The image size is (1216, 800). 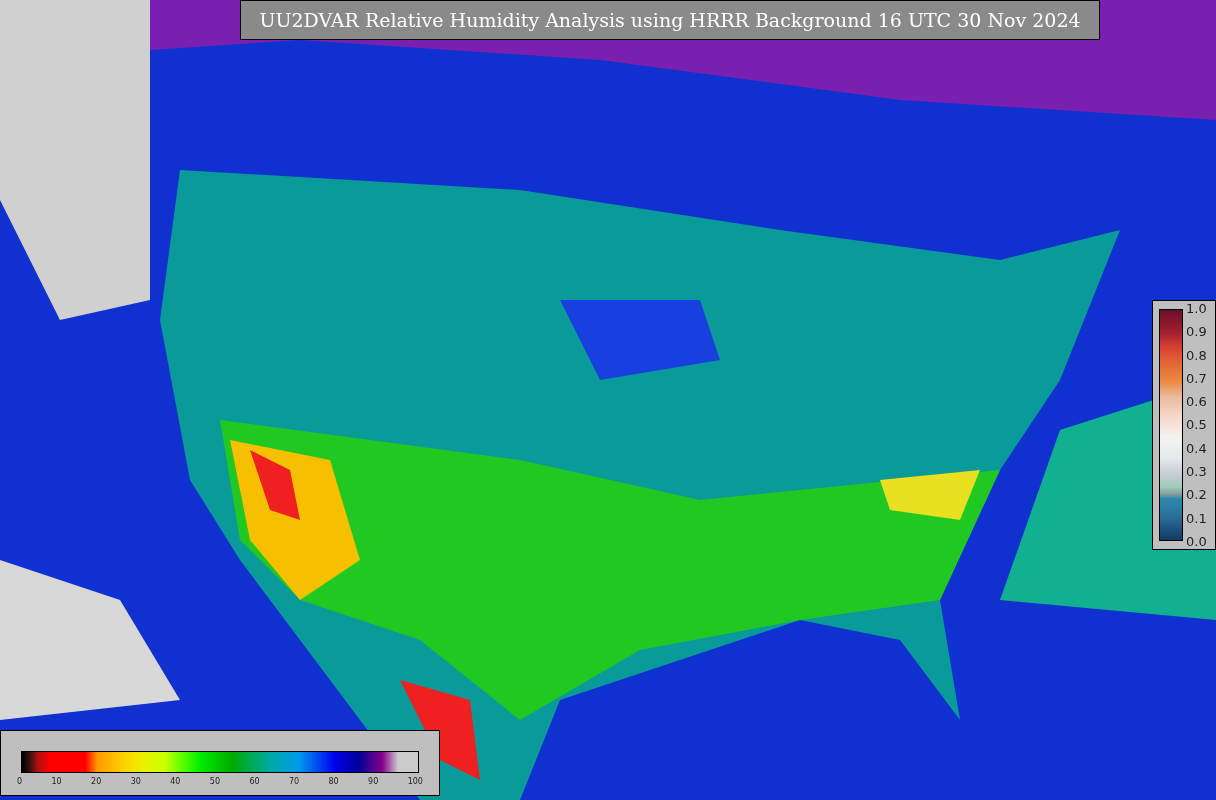 What do you see at coordinates (670, 20) in the screenshot?
I see `map-title: UU2DVAR Relative Humidity Analysis using HRRR Background 16 UTC 30 Nov 2024` at bounding box center [670, 20].